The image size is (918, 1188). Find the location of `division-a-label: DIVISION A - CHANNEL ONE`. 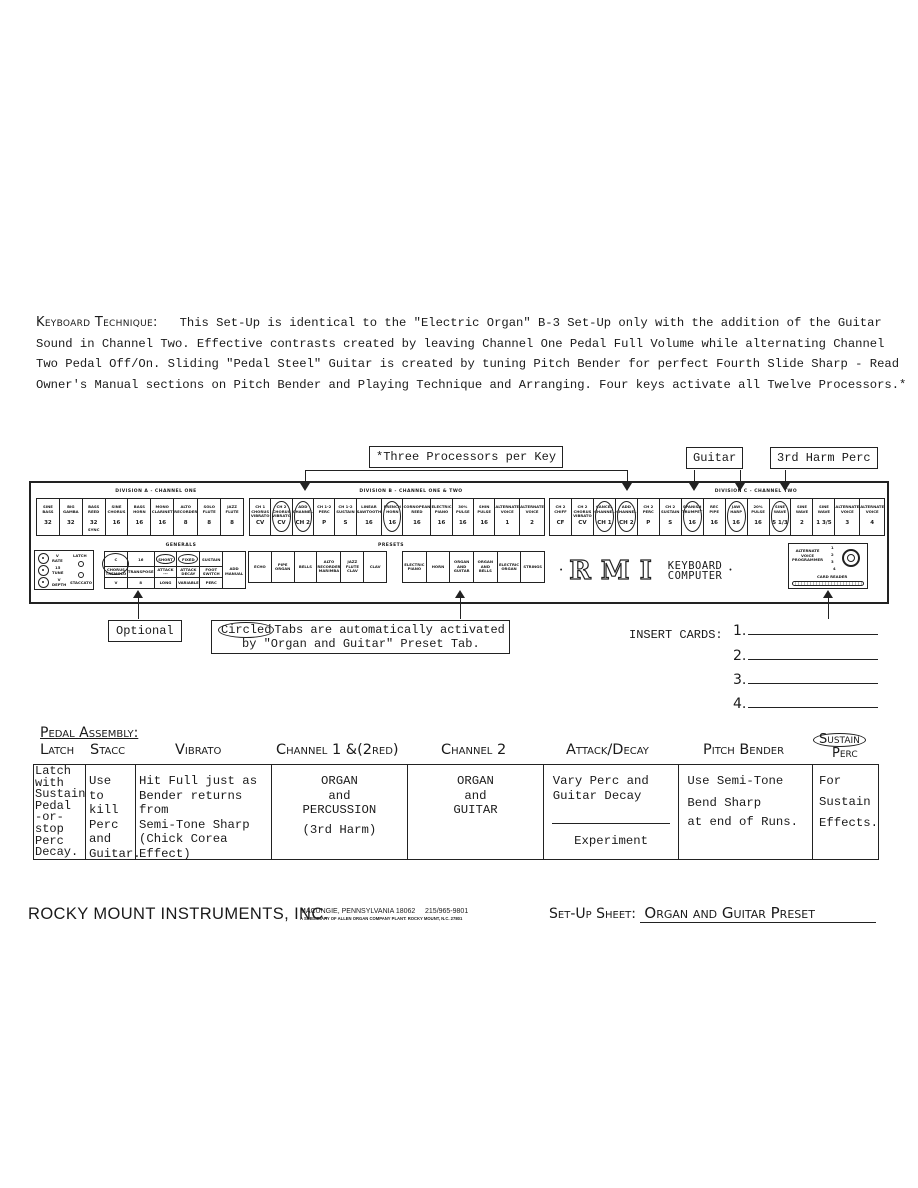

division-a-label: DIVISION A - CHANNEL ONE is located at coordinates (156, 491).